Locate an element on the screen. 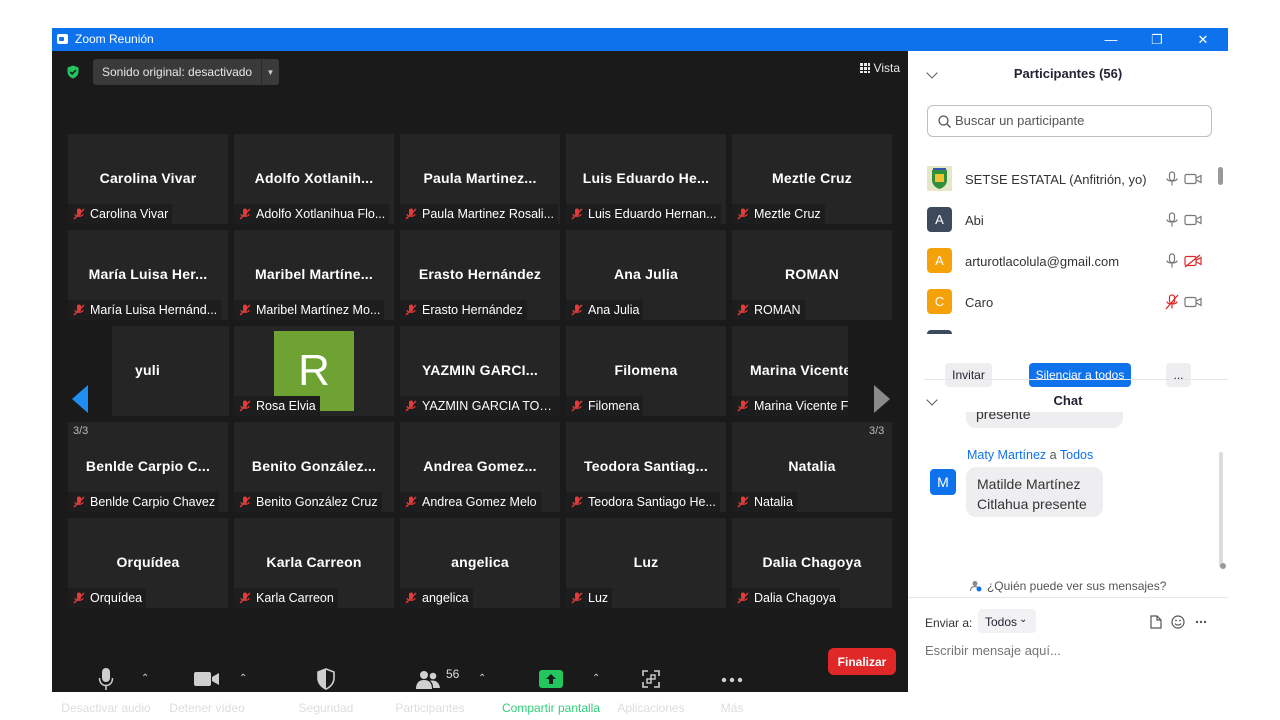 This screenshot has width=1280, height=720. mute-all-button: Silenciar a todos is located at coordinates (1080, 375).